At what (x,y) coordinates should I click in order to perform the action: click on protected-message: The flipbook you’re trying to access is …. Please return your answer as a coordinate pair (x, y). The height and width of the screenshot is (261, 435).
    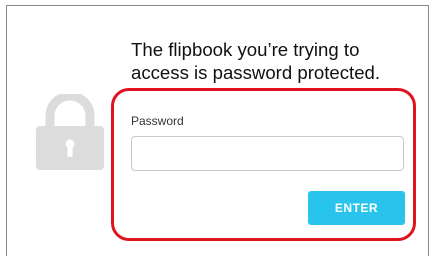
    Looking at the image, I should click on (256, 61).